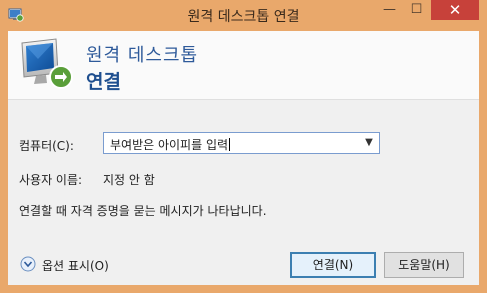 The height and width of the screenshot is (293, 487). Describe the element at coordinates (455, 10) in the screenshot. I see `close-button: ✕` at that location.